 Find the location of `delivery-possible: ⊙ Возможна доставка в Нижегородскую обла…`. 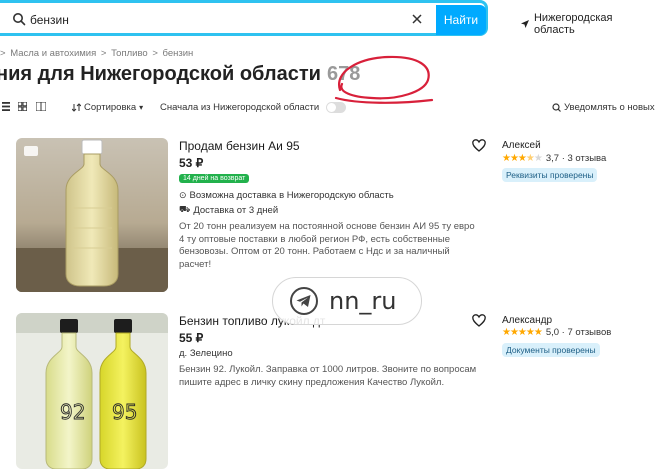

delivery-possible: ⊙ Возможна доставка в Нижегородскую обла… is located at coordinates (286, 195).